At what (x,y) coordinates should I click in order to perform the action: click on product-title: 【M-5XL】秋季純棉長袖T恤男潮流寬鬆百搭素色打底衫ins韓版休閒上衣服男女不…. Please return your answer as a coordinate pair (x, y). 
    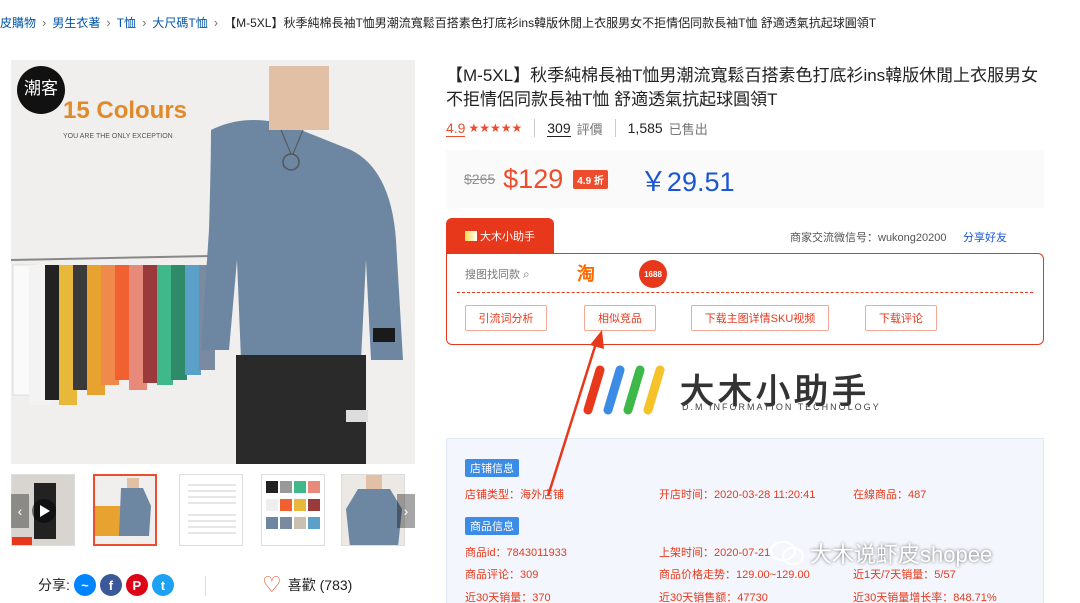
    Looking at the image, I should click on (742, 87).